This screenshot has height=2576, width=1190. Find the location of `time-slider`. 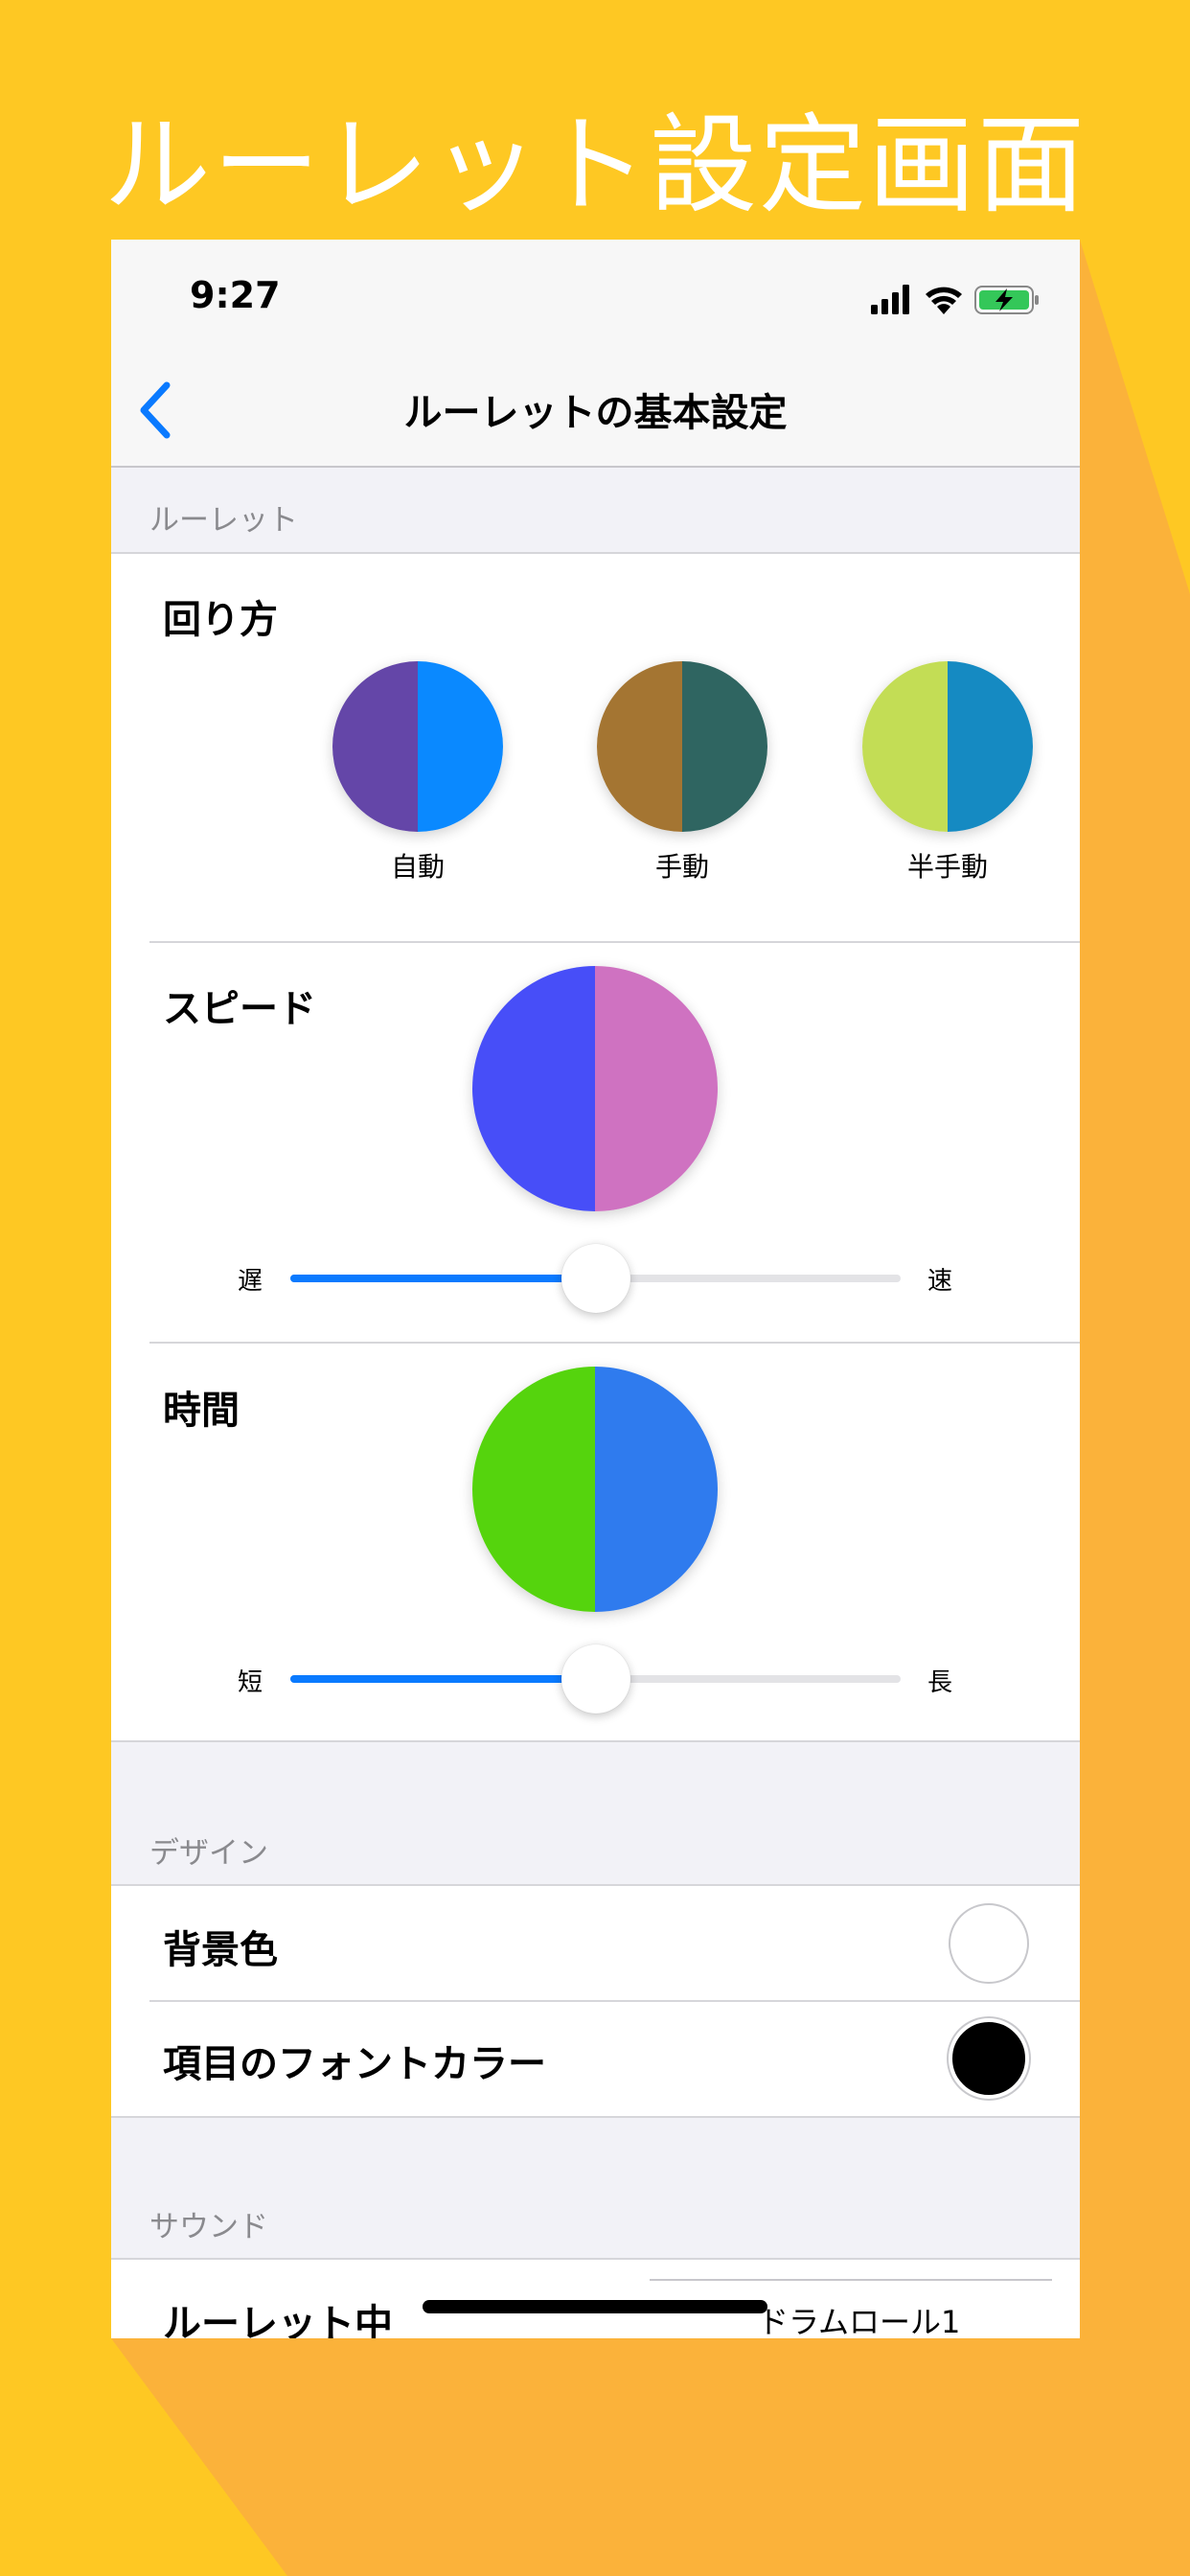

time-slider is located at coordinates (595, 1679).